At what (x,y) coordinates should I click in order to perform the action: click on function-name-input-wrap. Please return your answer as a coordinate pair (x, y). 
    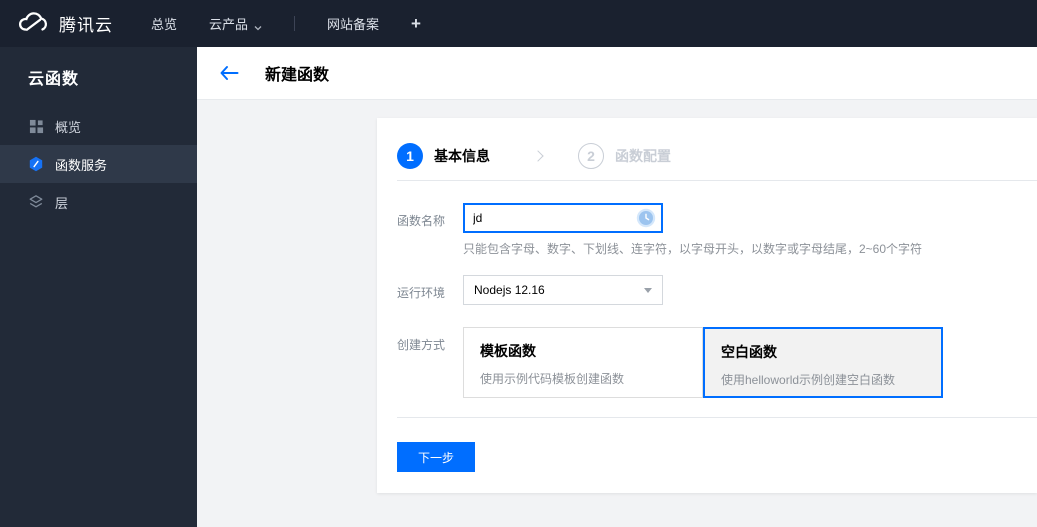
    Looking at the image, I should click on (563, 218).